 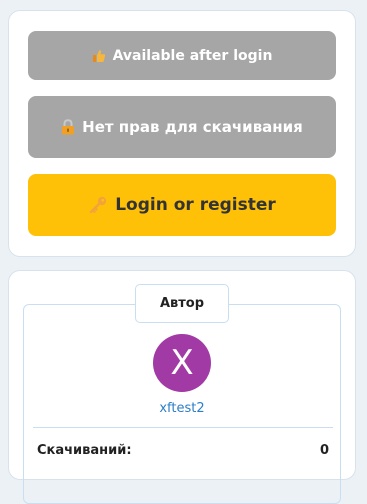 I want to click on login-label: Login or register, so click(x=195, y=205).